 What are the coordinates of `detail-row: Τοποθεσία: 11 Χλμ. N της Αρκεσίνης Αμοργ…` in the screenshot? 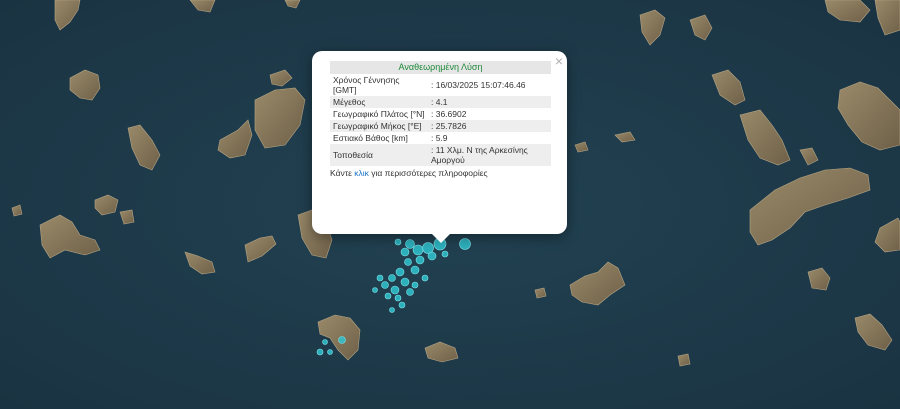 It's located at (440, 155).